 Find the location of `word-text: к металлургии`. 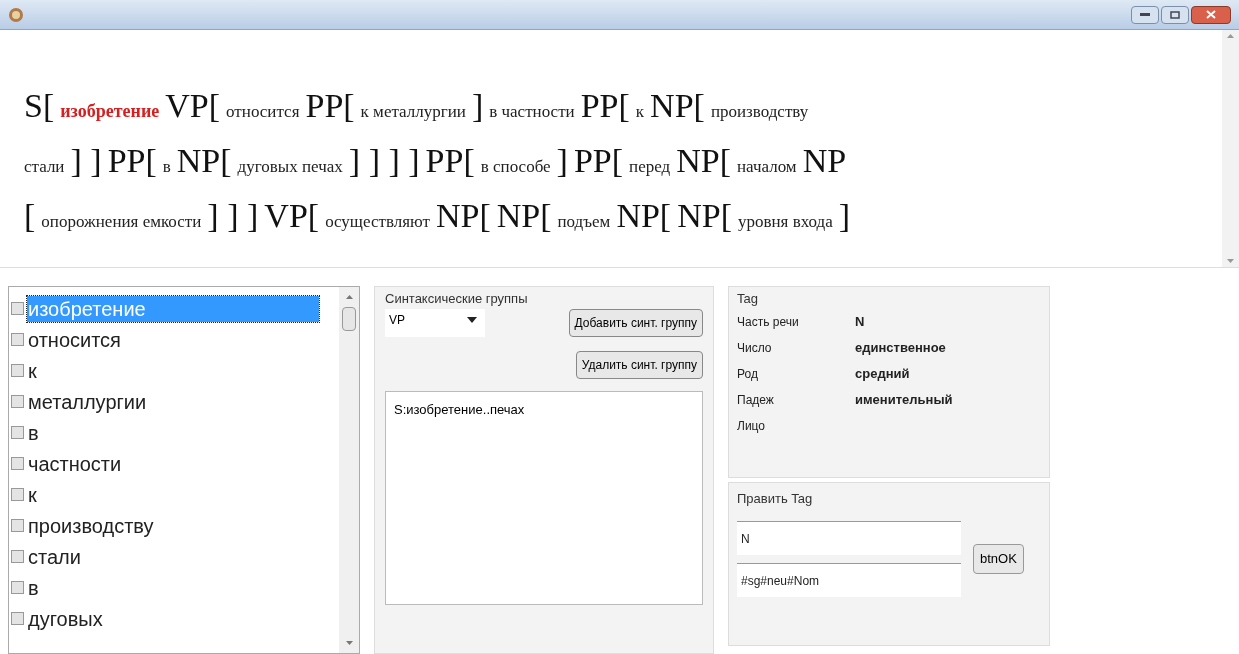

word-text: к металлургии is located at coordinates (413, 112).